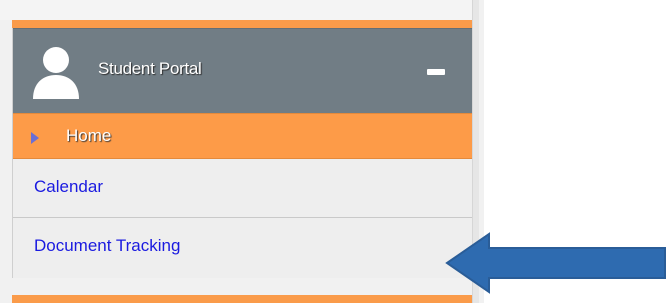 Image resolution: width=667 pixels, height=303 pixels. I want to click on top-strip, so click(236, 10).